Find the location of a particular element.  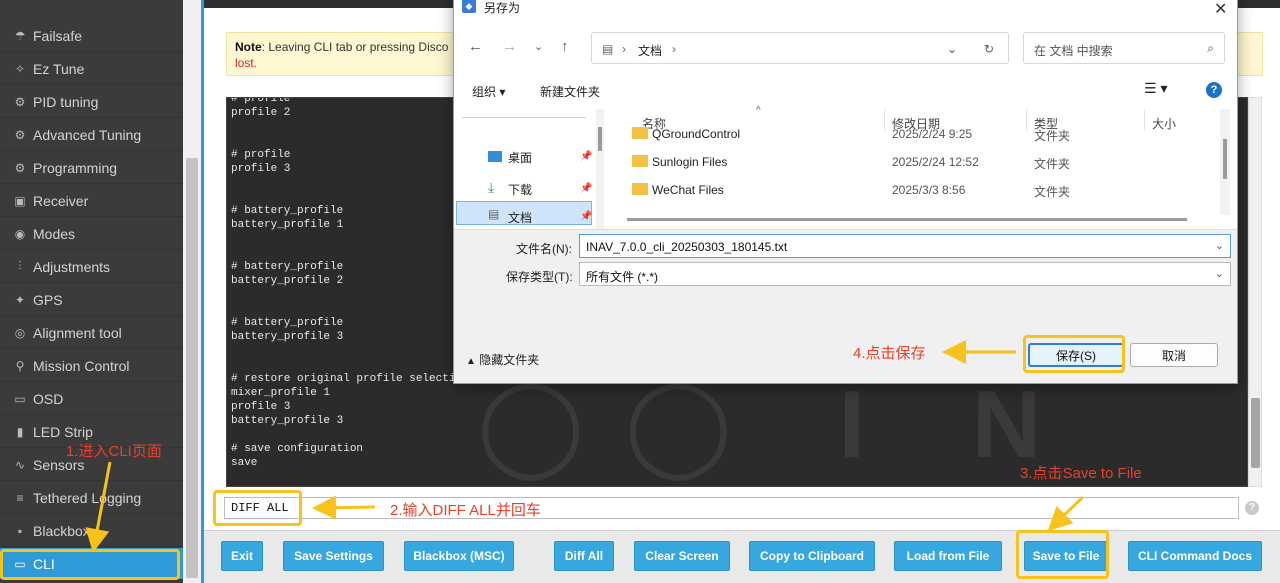

sidebar-item-label: LED Strip is located at coordinates (63, 431).